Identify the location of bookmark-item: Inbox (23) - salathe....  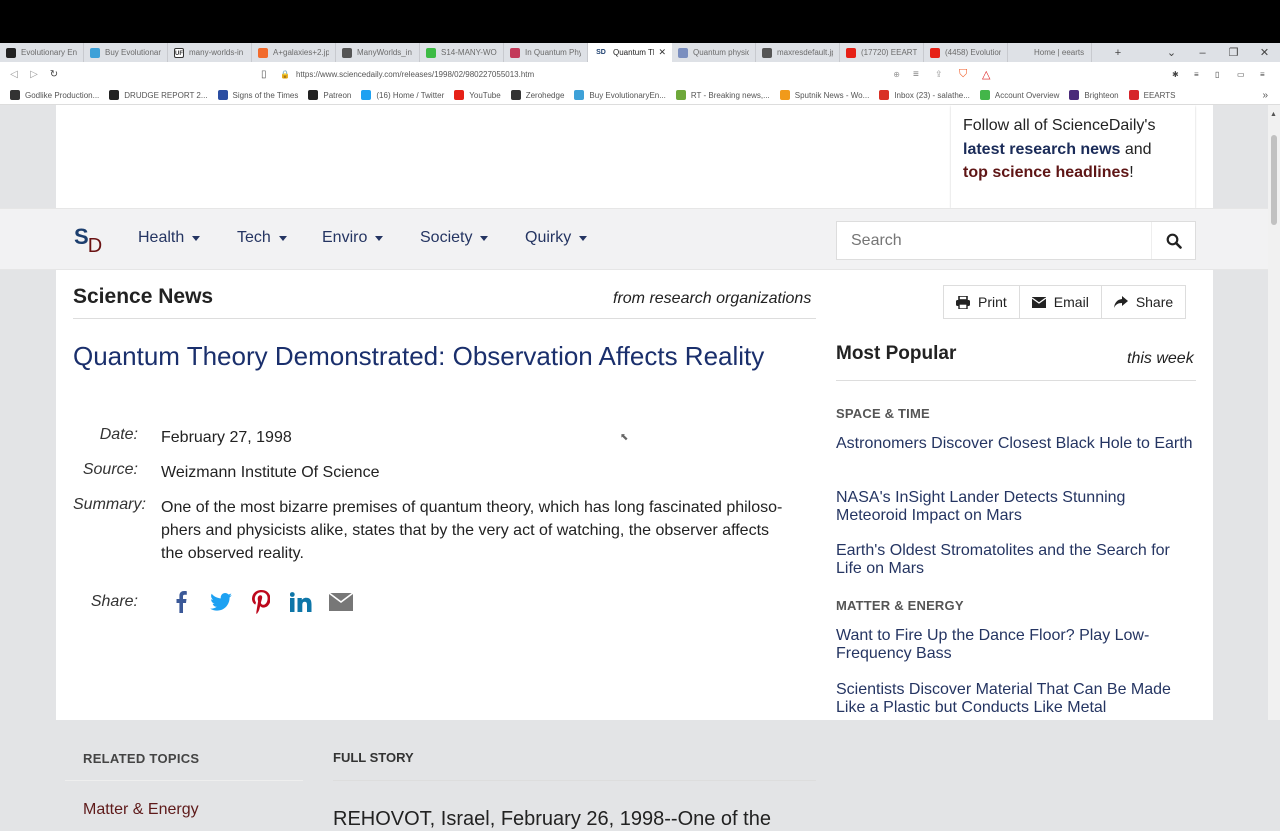
(924, 95).